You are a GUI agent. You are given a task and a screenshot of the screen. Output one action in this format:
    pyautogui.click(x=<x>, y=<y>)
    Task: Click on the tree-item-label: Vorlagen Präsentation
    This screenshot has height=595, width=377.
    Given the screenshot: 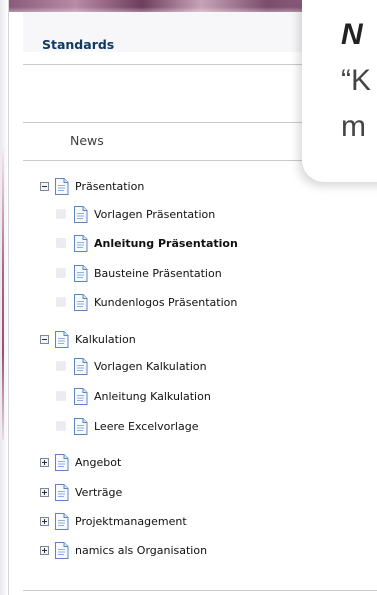 What is the action you would take?
    pyautogui.click(x=155, y=214)
    